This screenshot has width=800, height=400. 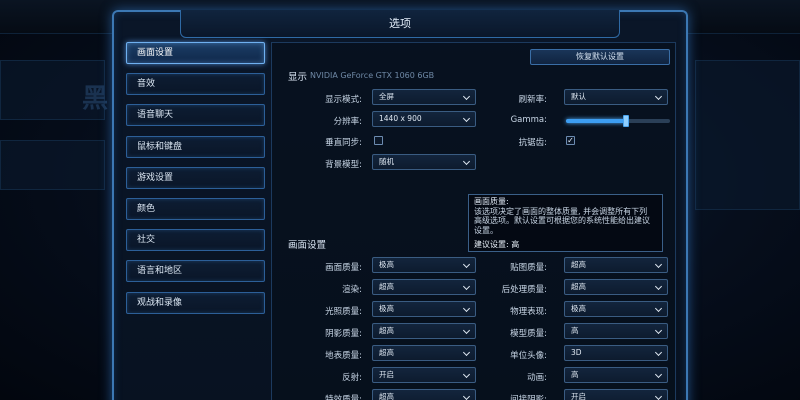 What do you see at coordinates (378, 140) in the screenshot?
I see `vsync-checkbox` at bounding box center [378, 140].